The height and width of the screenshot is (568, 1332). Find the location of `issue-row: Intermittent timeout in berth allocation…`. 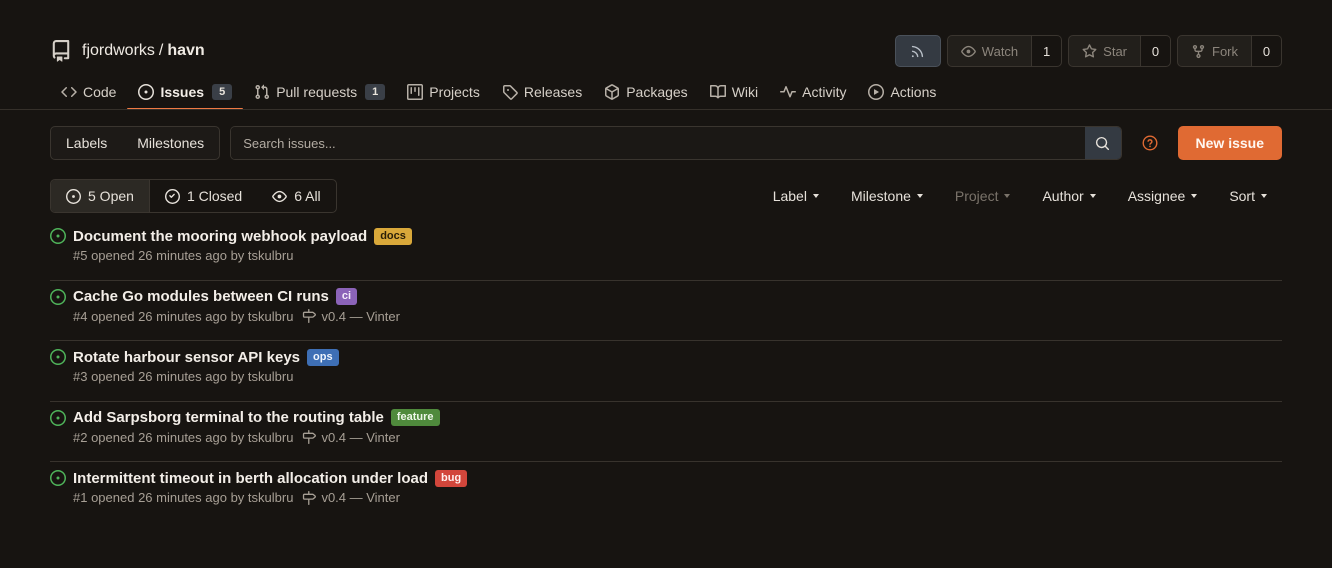

issue-row: Intermittent timeout in berth allocation… is located at coordinates (666, 492).